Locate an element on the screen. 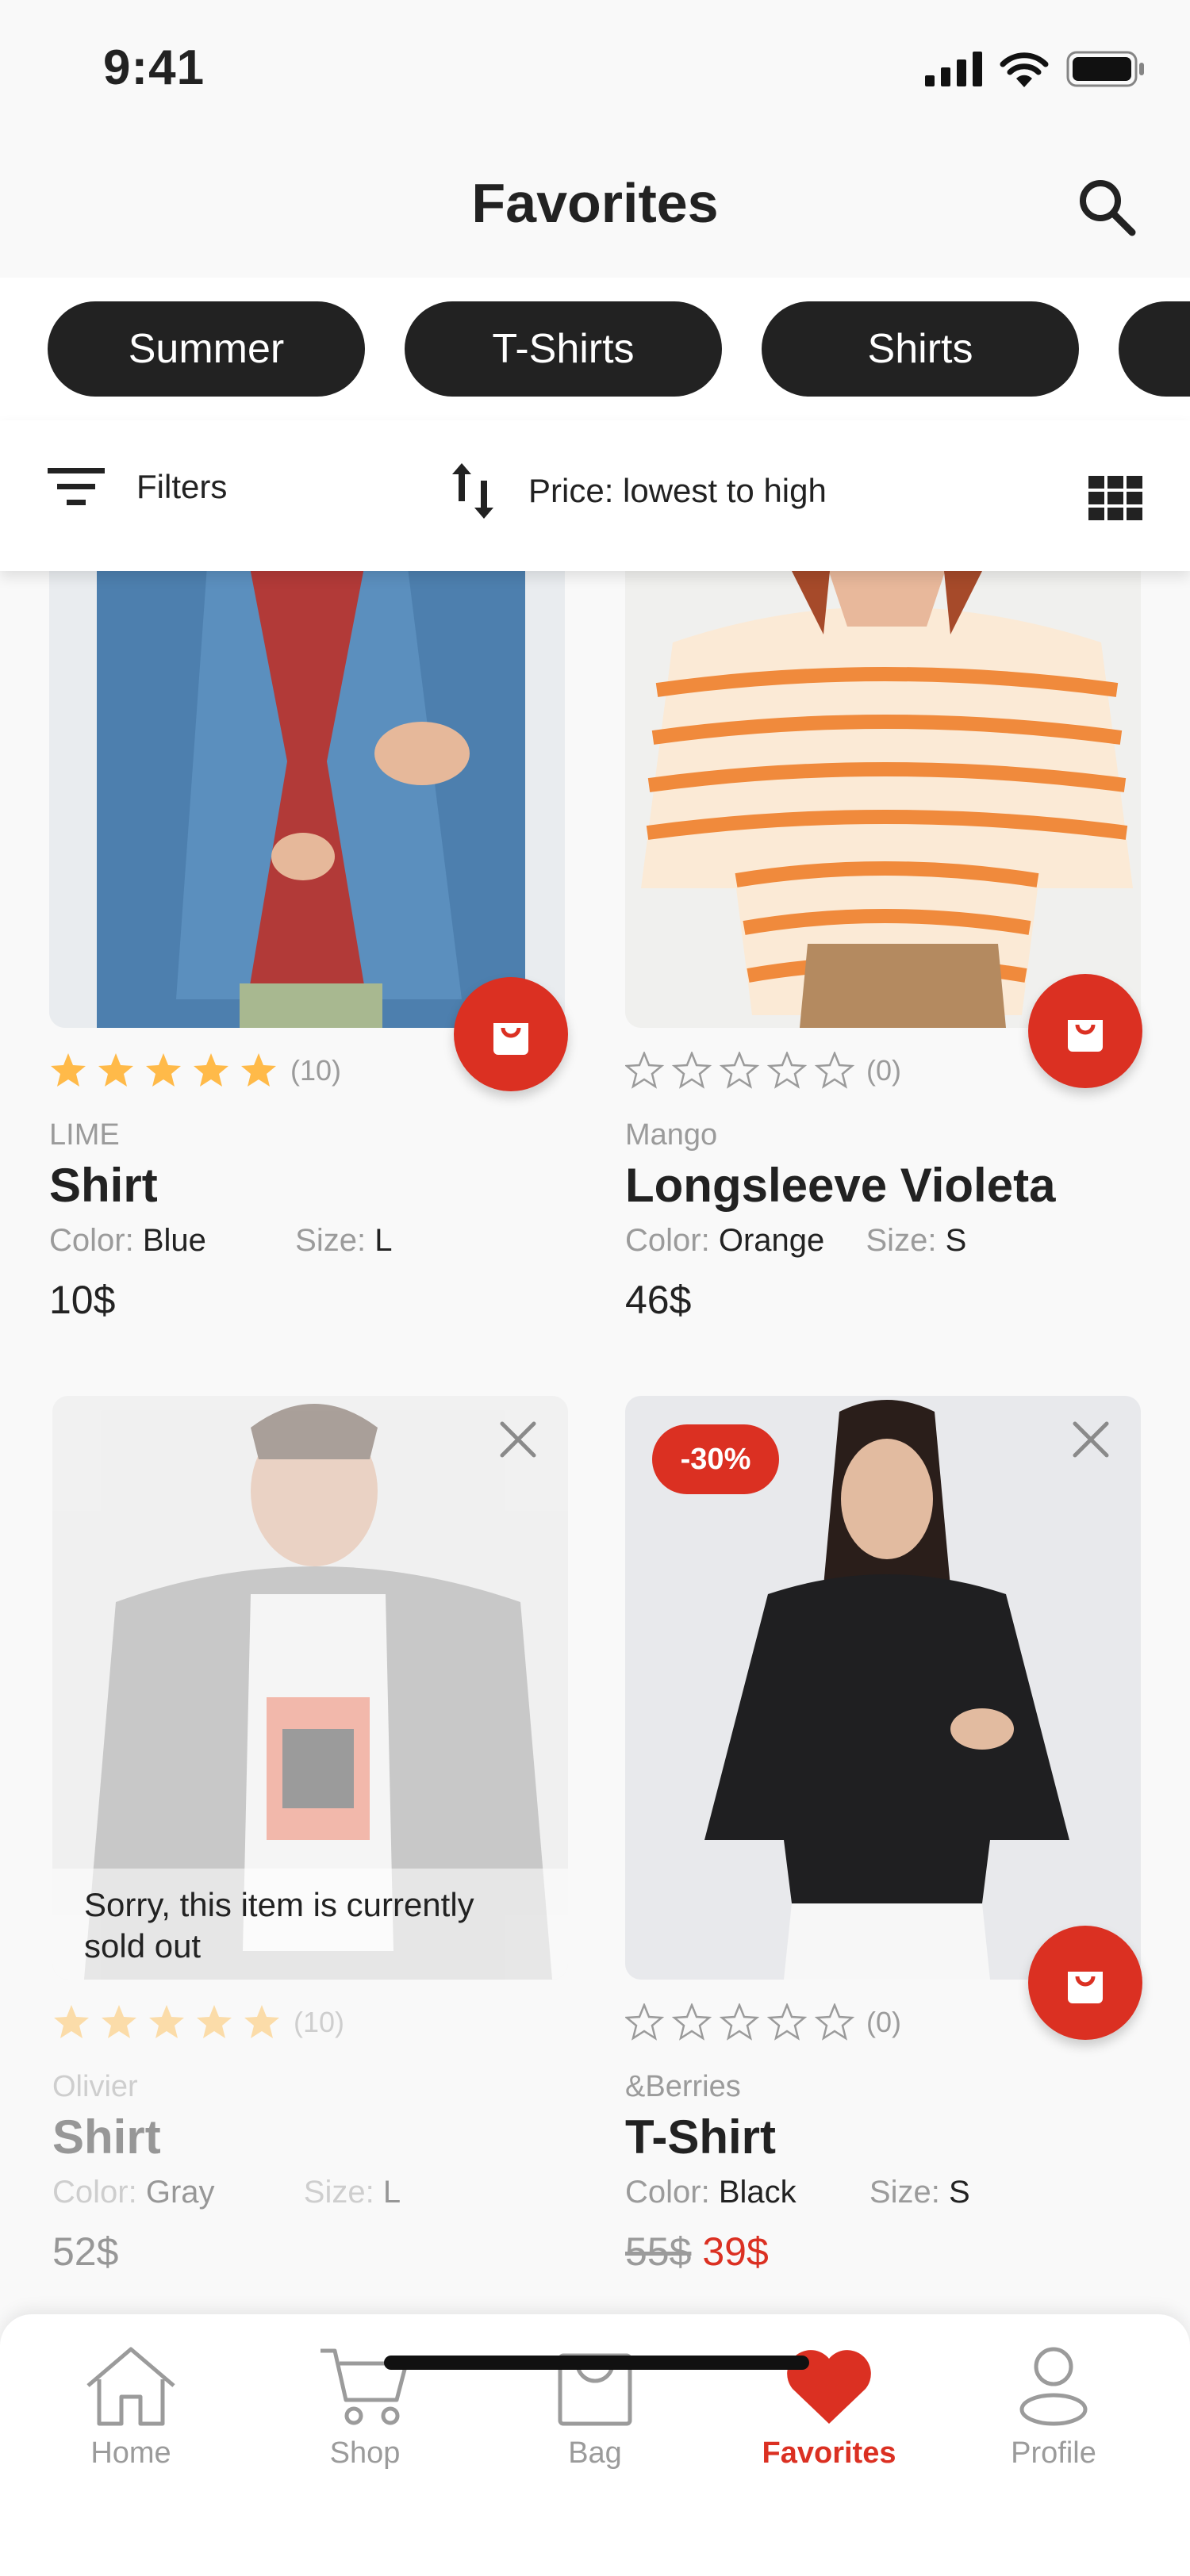  sort-filter-bar: Filters Price: lowest to high is located at coordinates (595, 495).